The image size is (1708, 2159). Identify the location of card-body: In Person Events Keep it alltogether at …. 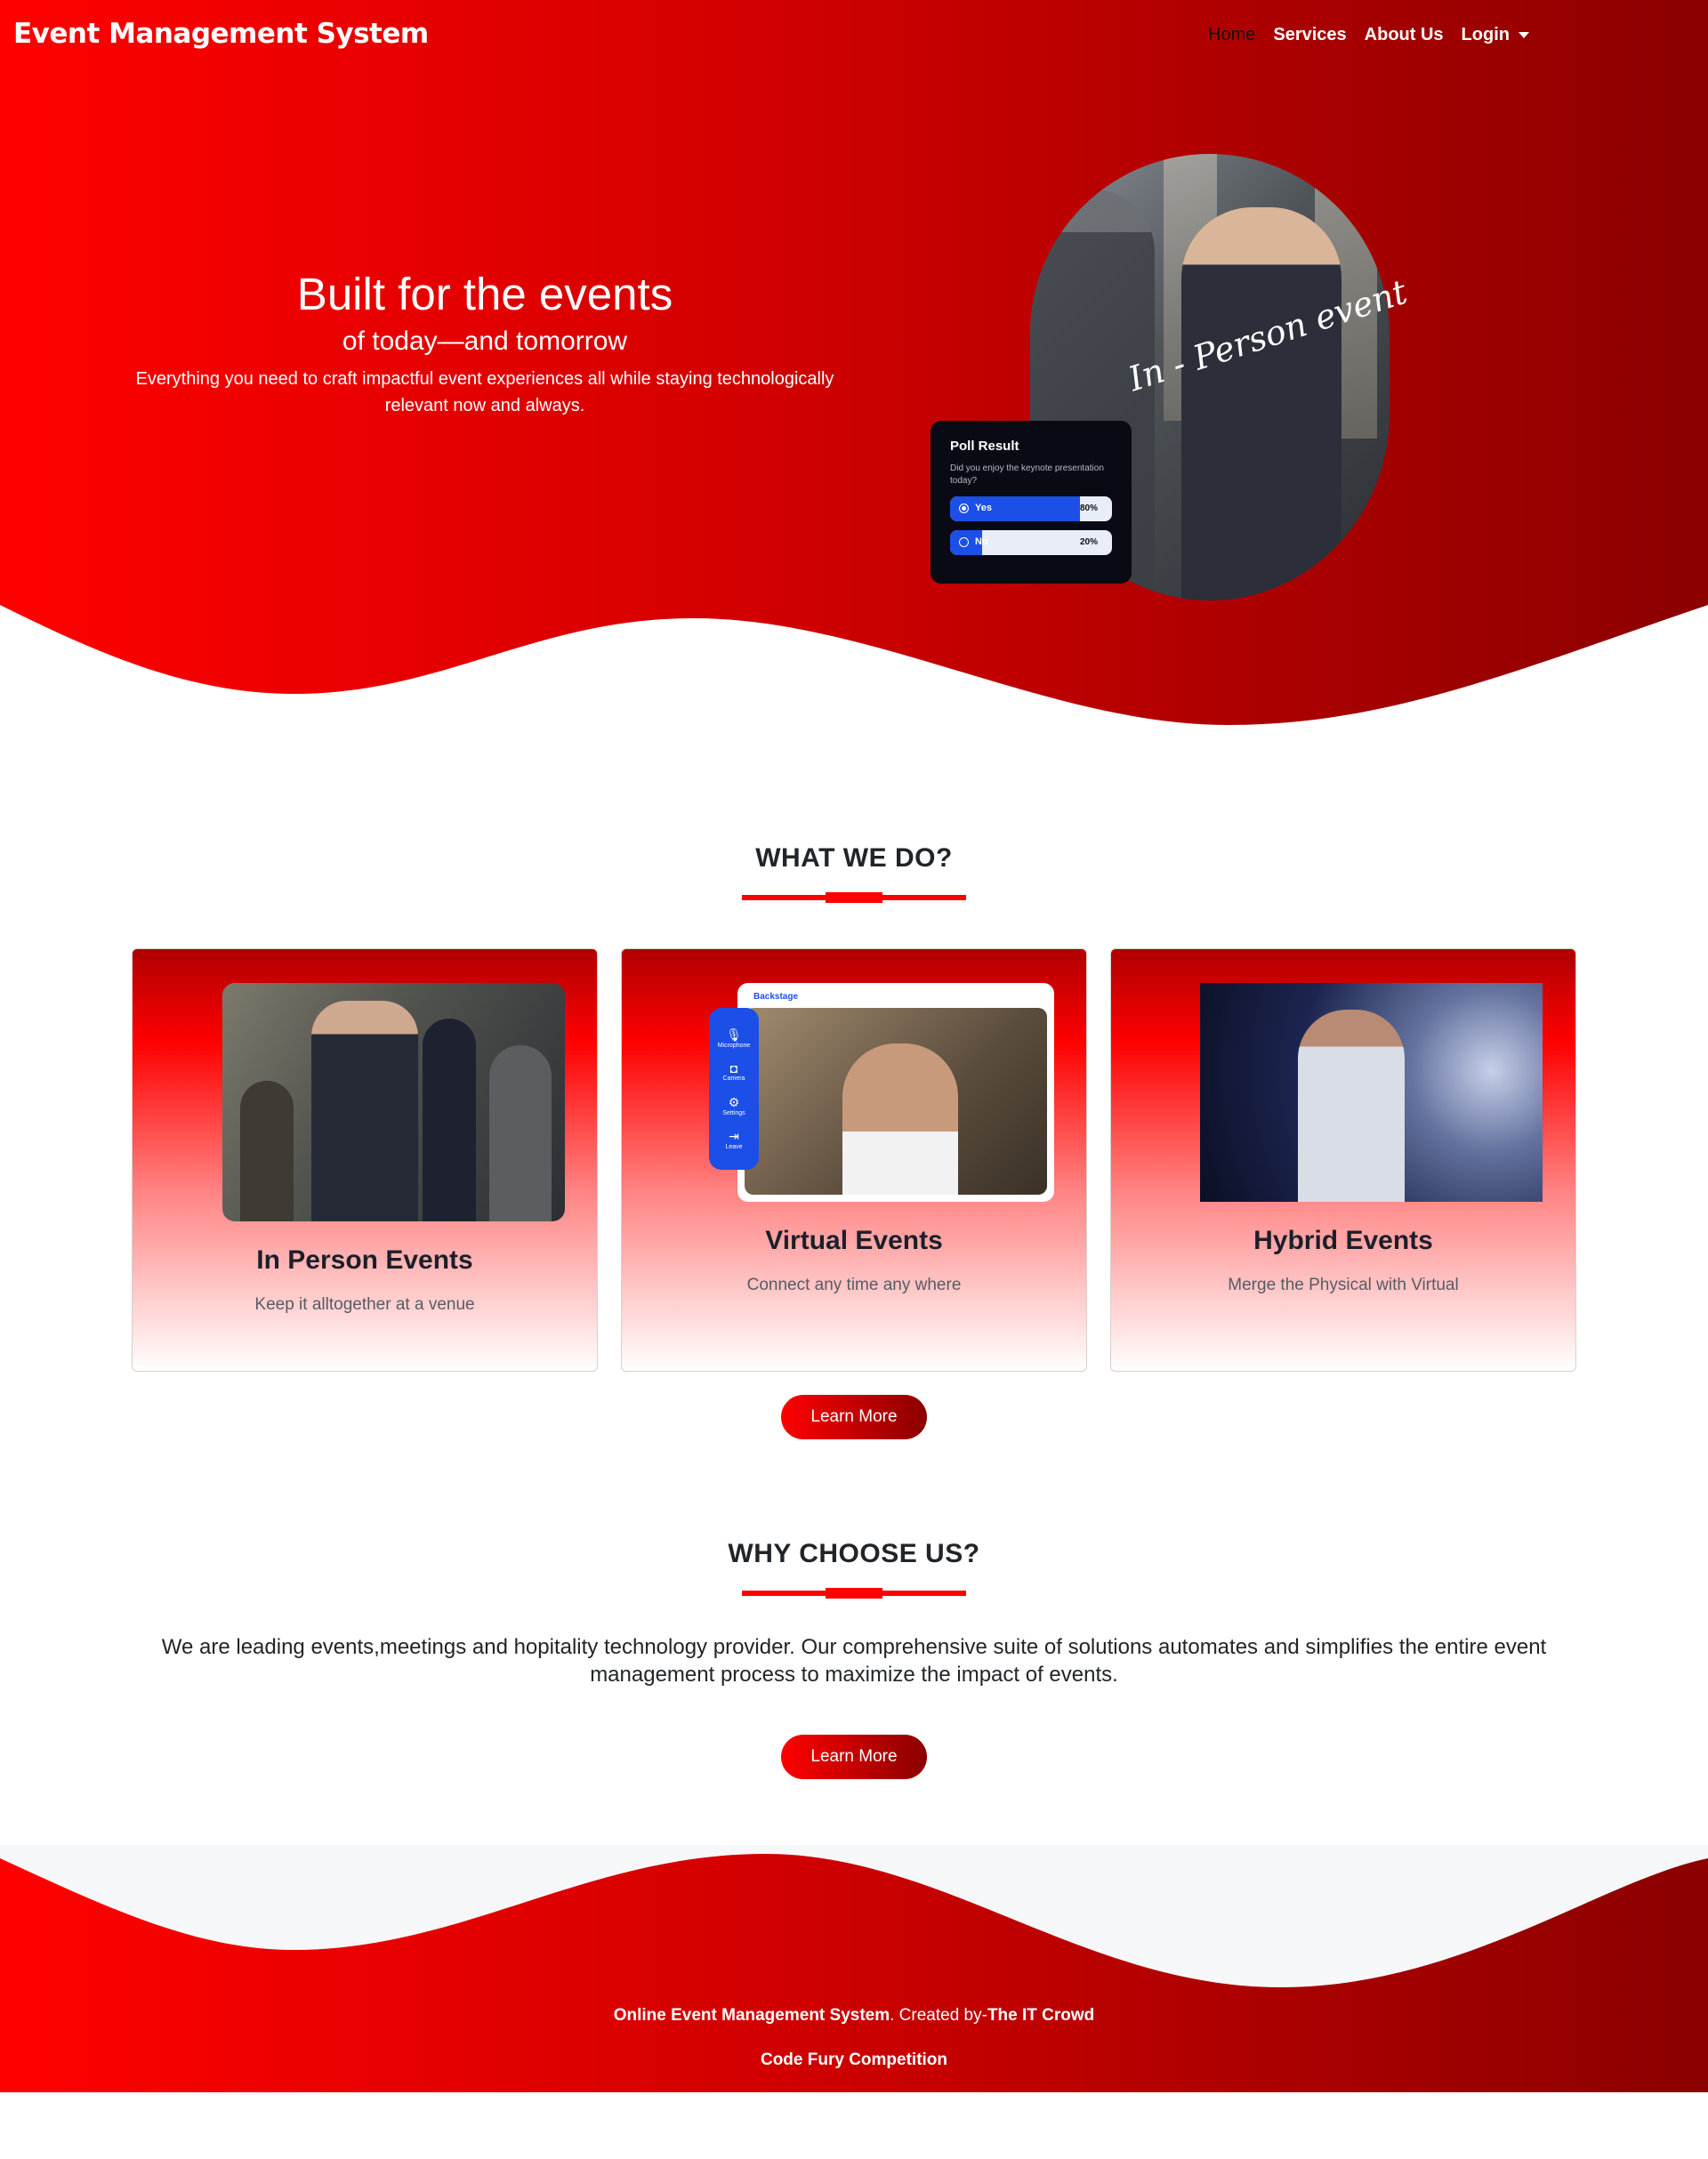
(365, 1280).